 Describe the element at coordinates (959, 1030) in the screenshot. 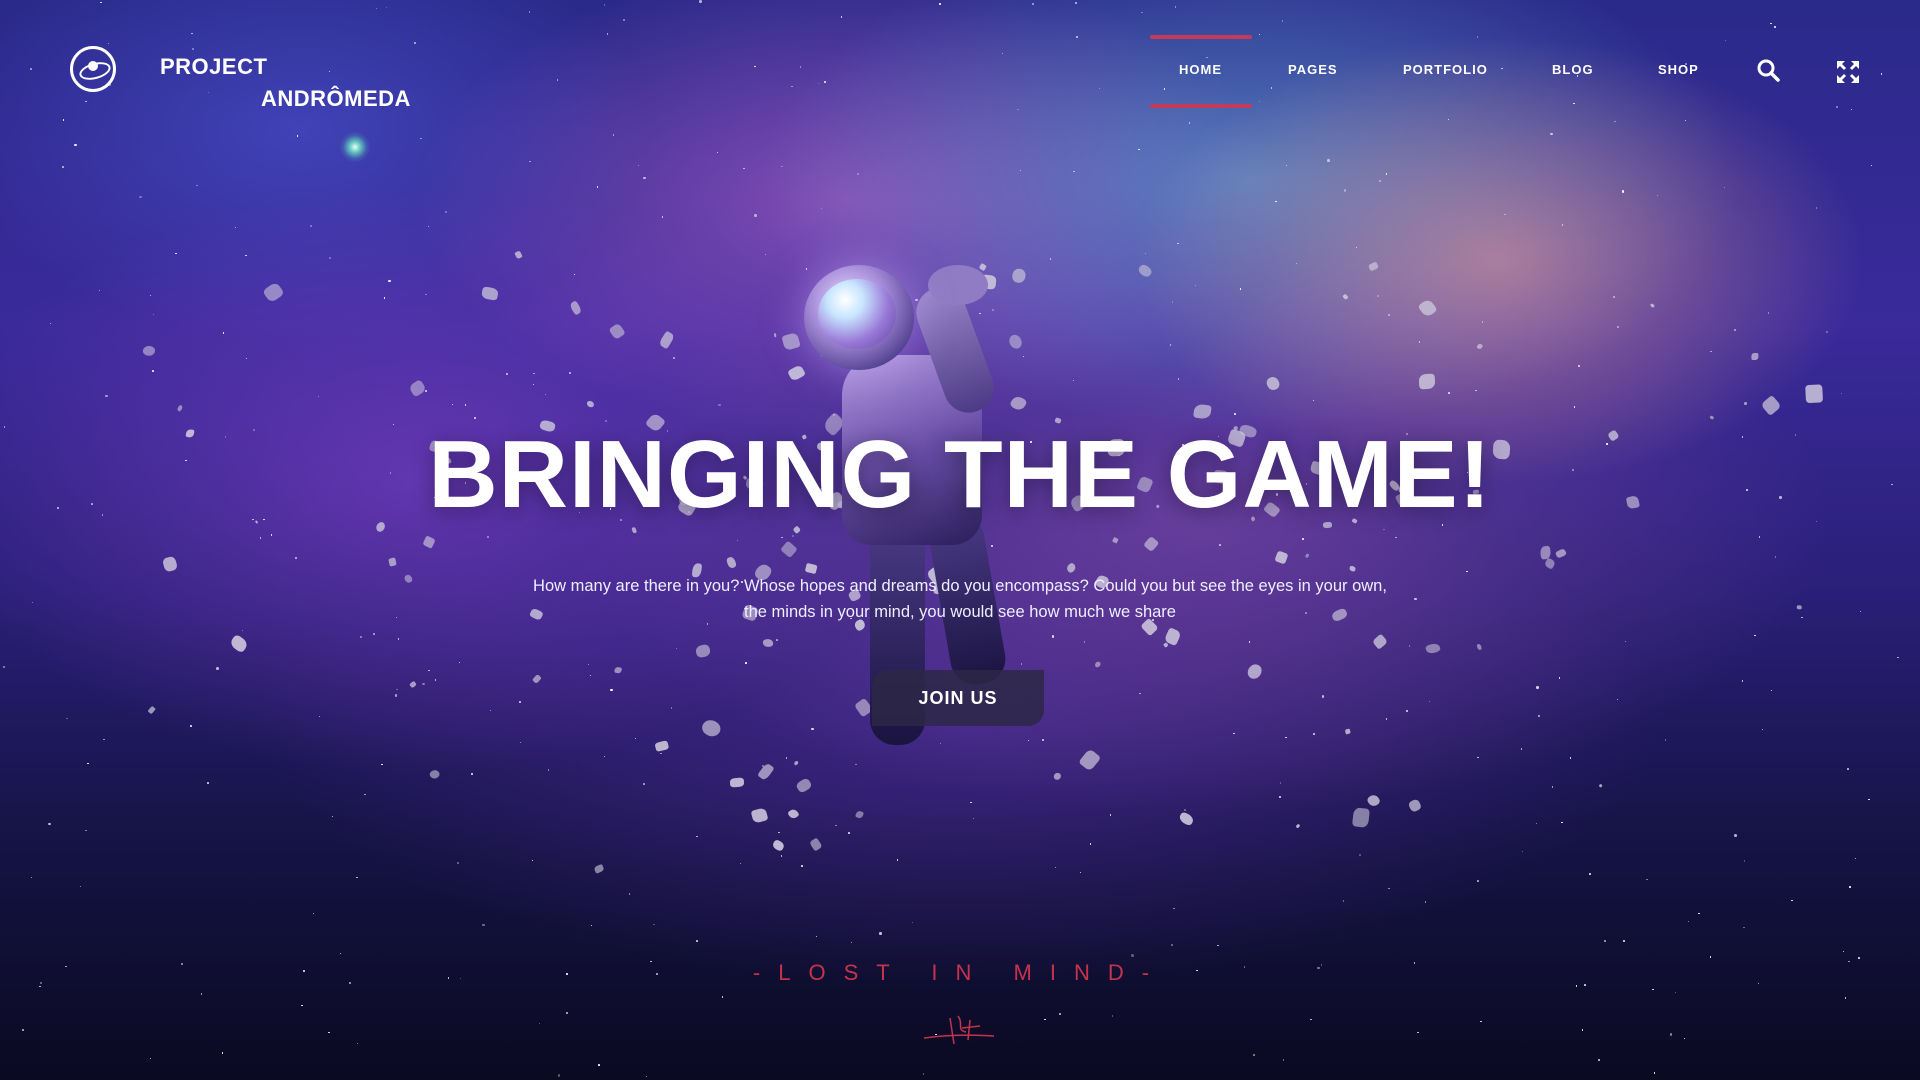

I see `signature-icon` at that location.